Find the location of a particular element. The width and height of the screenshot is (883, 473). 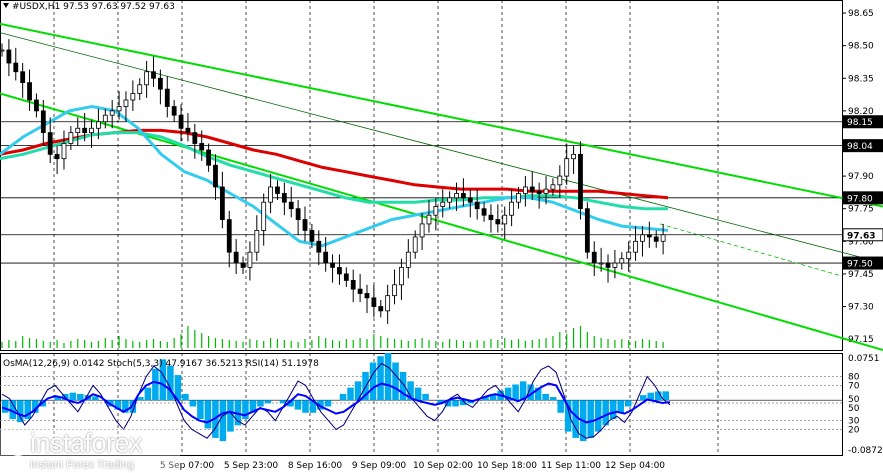

price-tag-label: 98.04 is located at coordinates (860, 147).